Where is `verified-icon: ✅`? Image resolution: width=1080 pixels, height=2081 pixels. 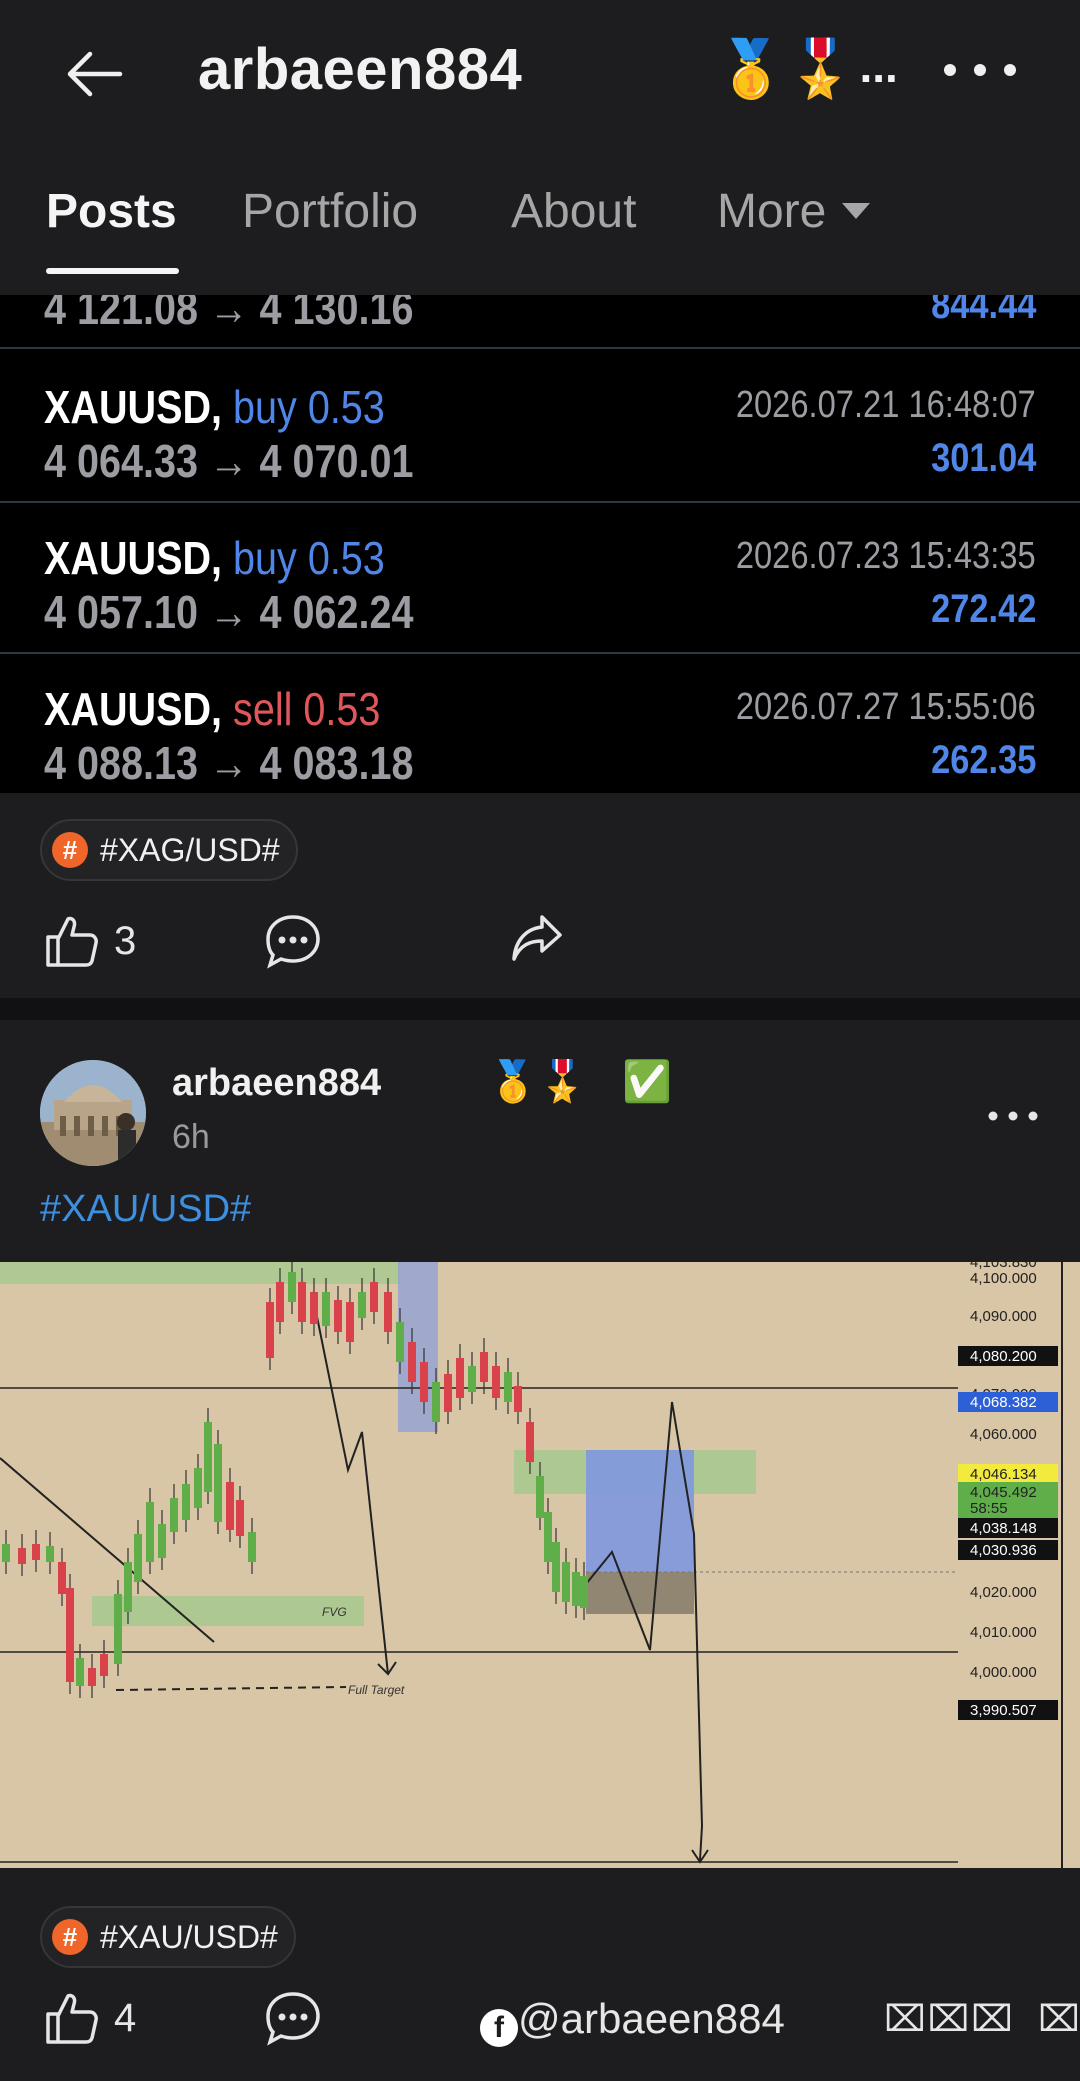 verified-icon: ✅ is located at coordinates (647, 1082).